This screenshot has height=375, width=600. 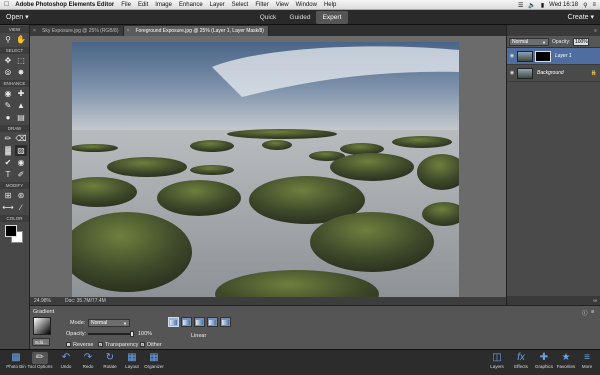 I want to click on menu-edit: Edit, so click(x=143, y=5).